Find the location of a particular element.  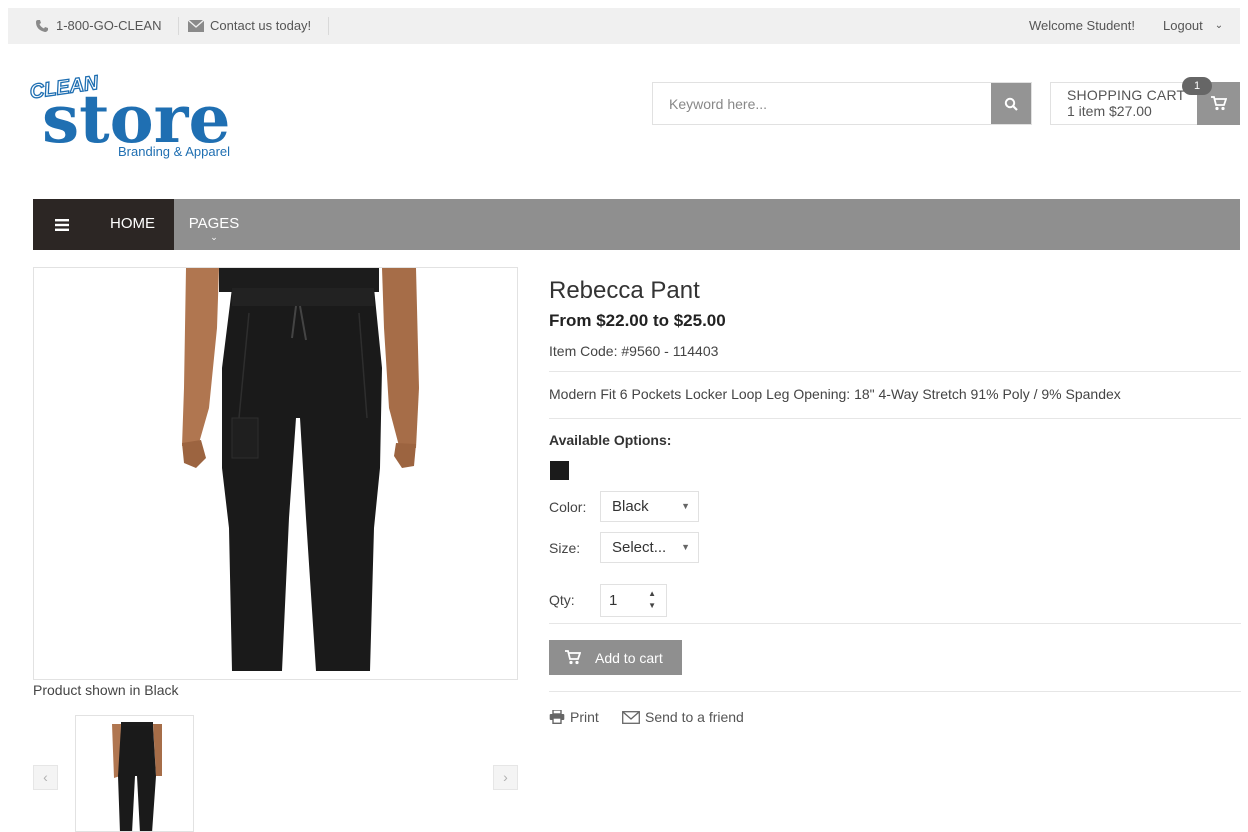

send-to-friend-link: Send to a friend is located at coordinates (683, 717).